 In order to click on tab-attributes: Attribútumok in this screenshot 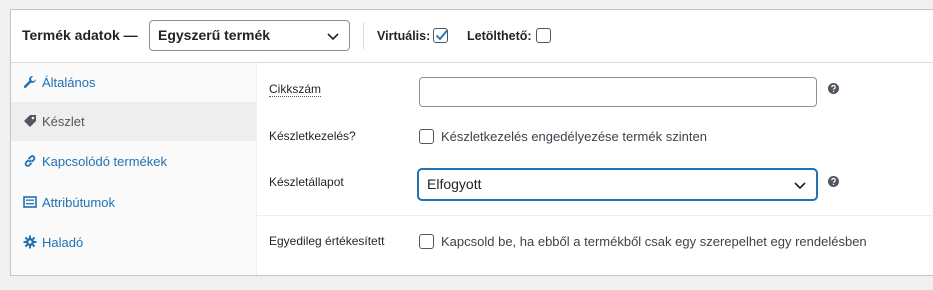, I will do `click(134, 202)`.